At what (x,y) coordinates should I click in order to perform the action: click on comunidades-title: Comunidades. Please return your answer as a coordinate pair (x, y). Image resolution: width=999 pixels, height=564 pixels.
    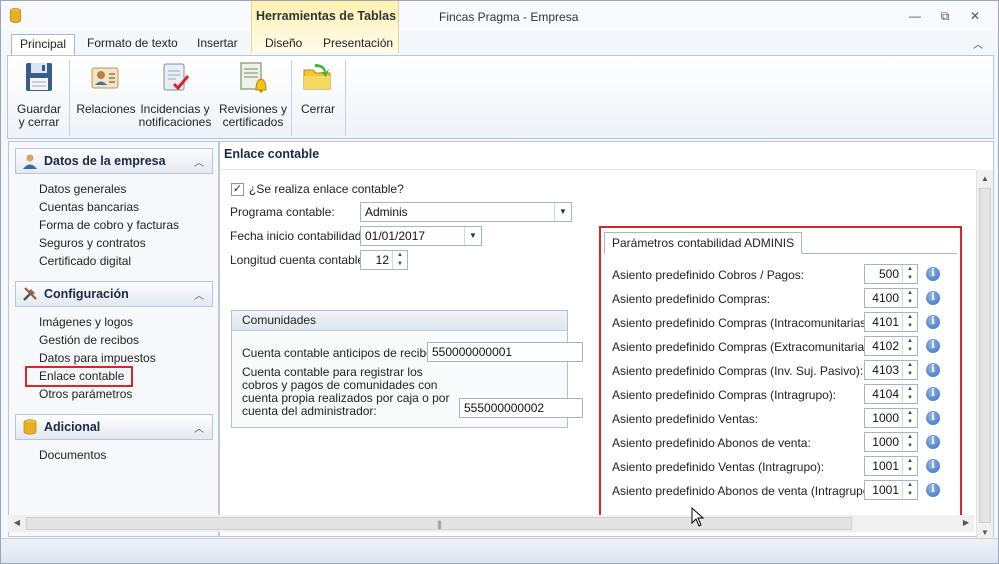
    Looking at the image, I should click on (399, 321).